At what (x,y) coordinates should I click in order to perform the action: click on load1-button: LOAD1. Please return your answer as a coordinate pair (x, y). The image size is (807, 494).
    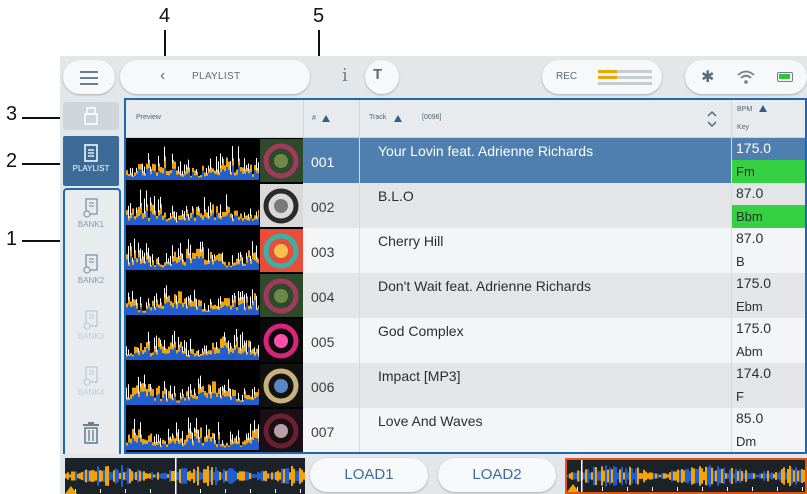
    Looking at the image, I should click on (369, 475).